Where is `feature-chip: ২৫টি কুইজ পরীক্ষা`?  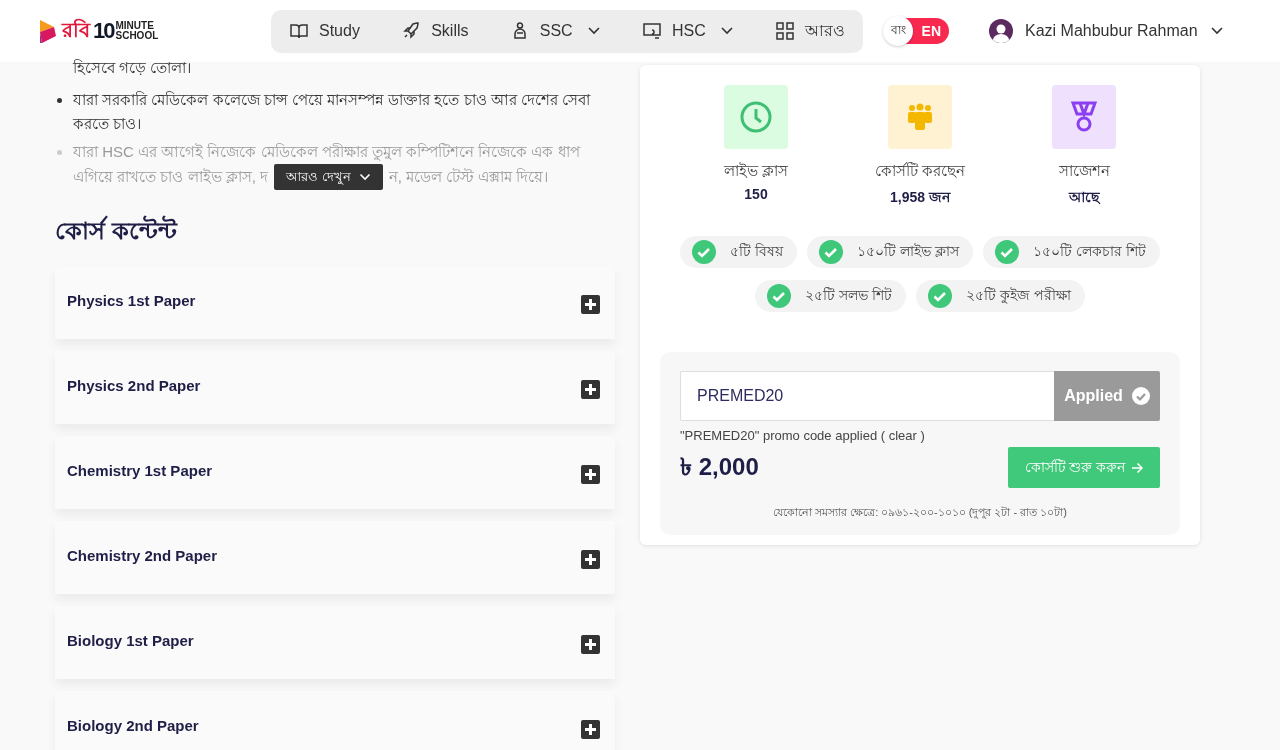 feature-chip: ২৫টি কুইজ পরীক্ষা is located at coordinates (1000, 296).